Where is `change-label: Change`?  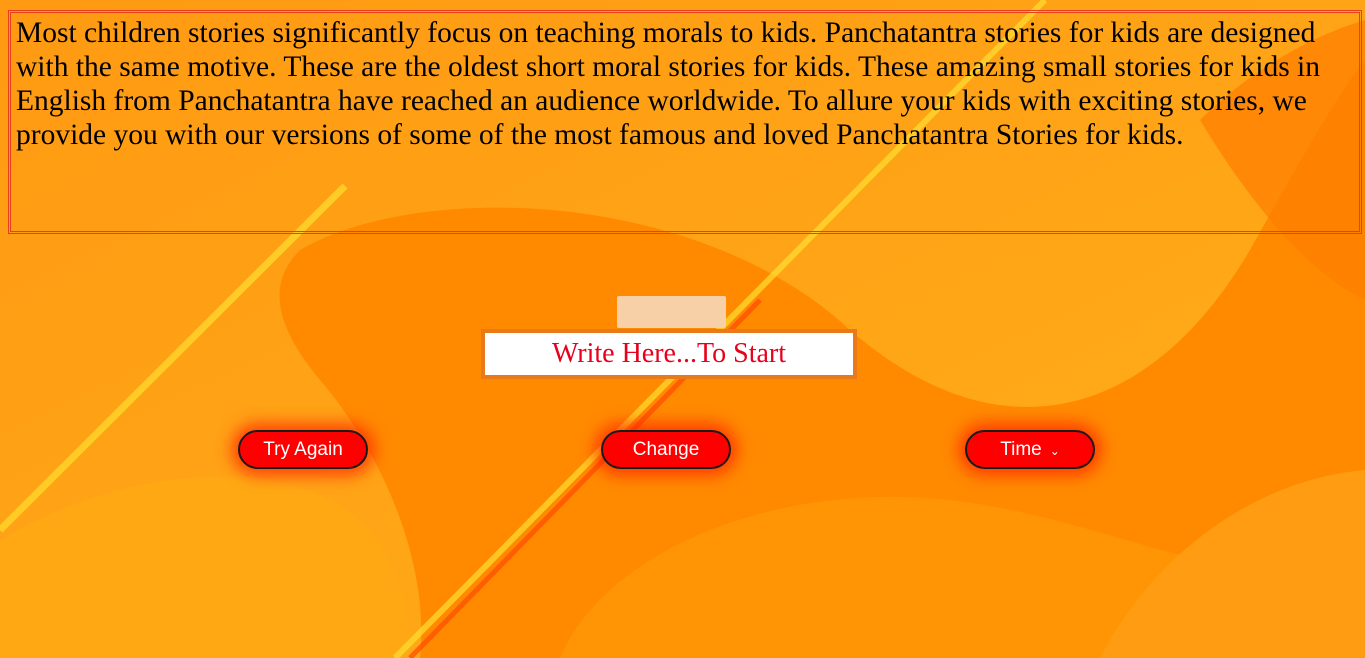 change-label: Change is located at coordinates (666, 449).